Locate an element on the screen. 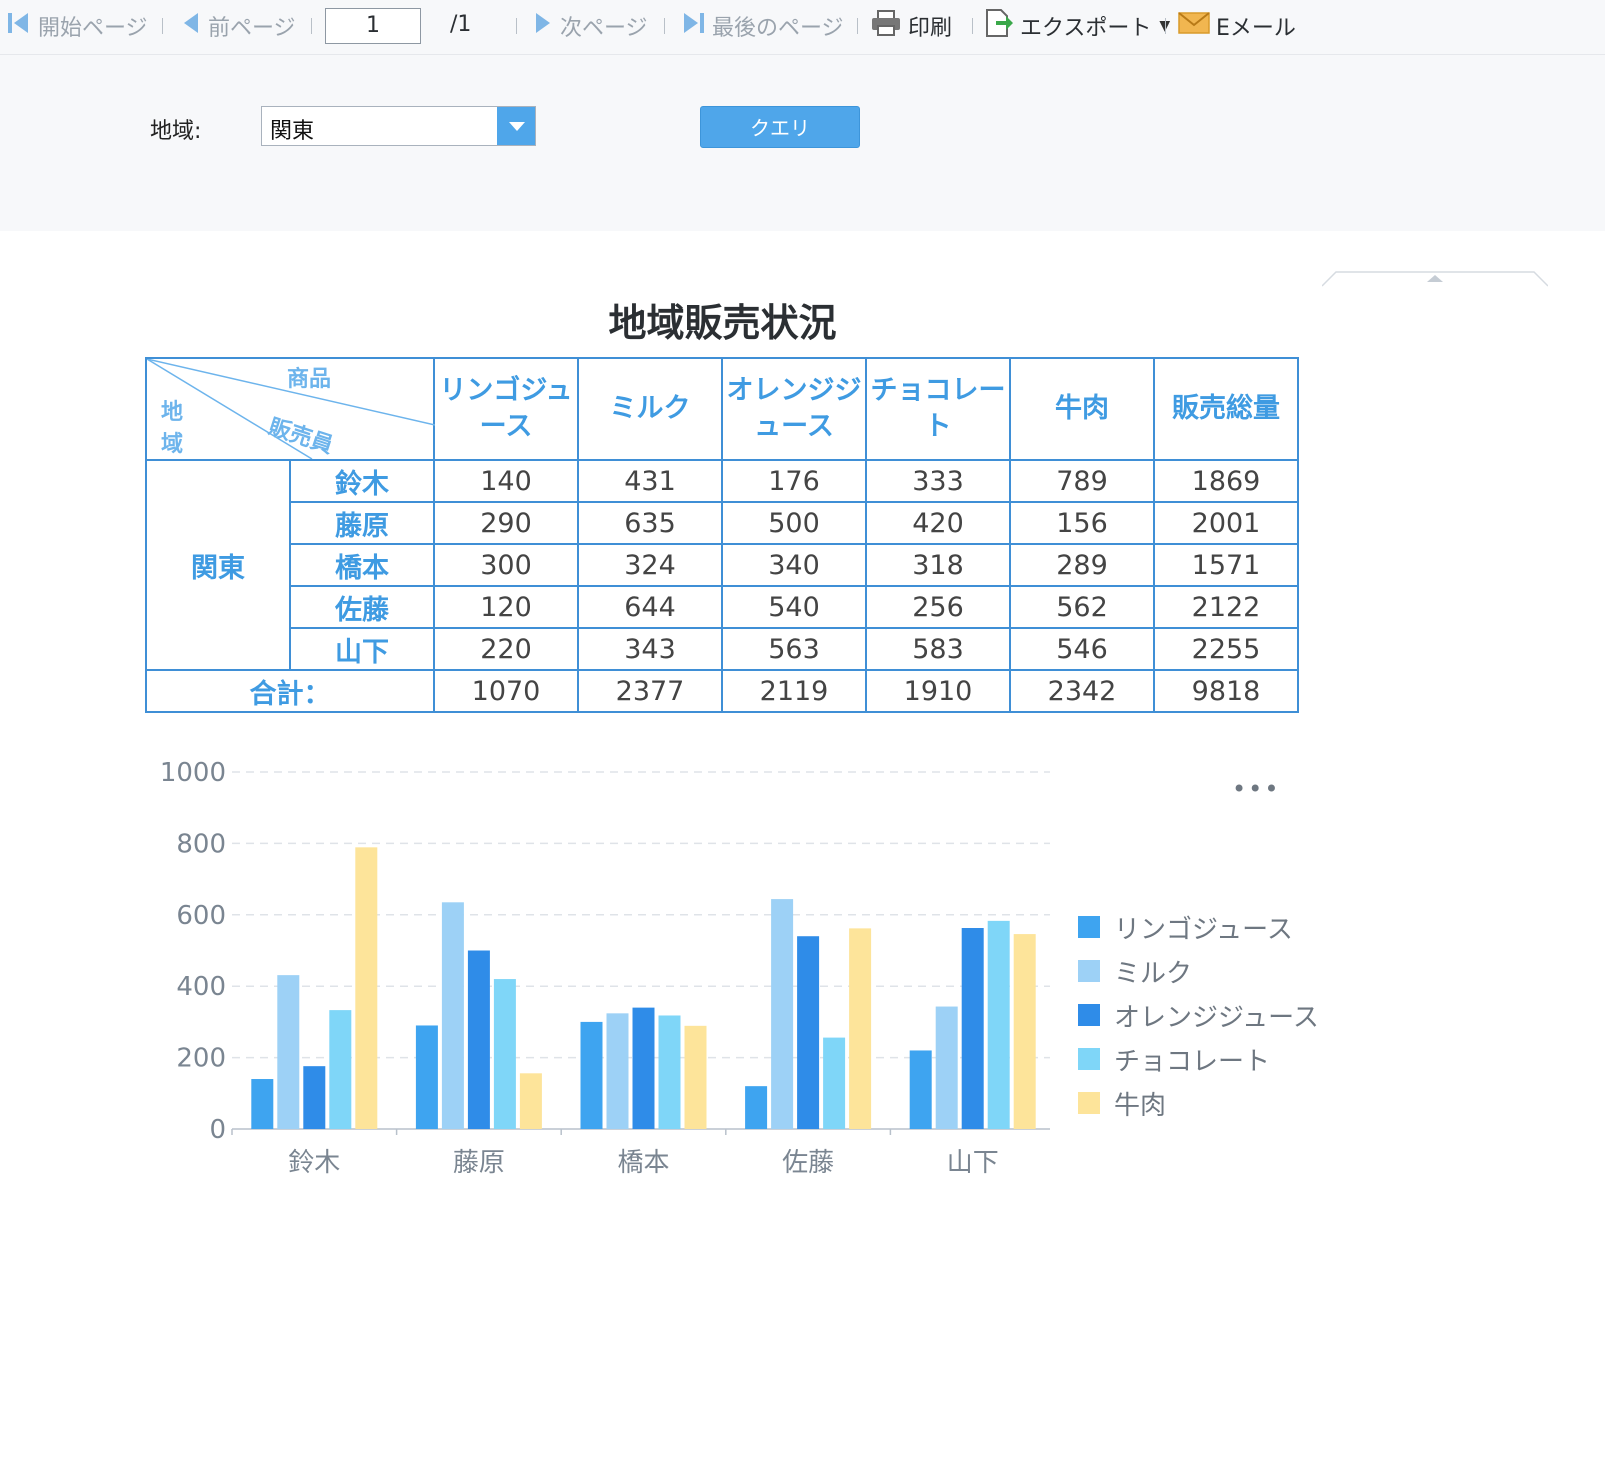  total-cell: 1910 is located at coordinates (938, 691).